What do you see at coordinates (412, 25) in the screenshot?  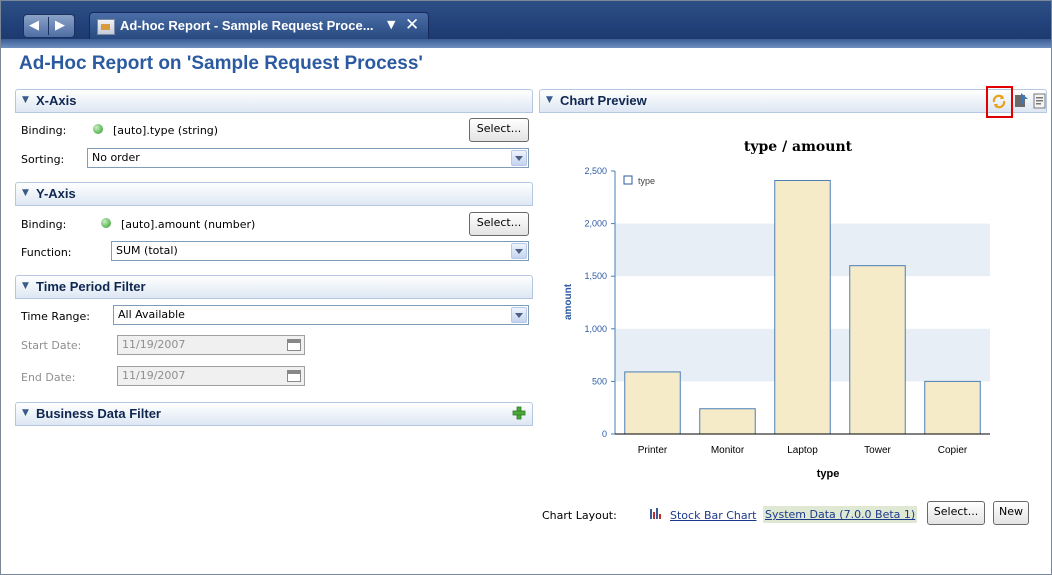 I see `close-icon: ✕` at bounding box center [412, 25].